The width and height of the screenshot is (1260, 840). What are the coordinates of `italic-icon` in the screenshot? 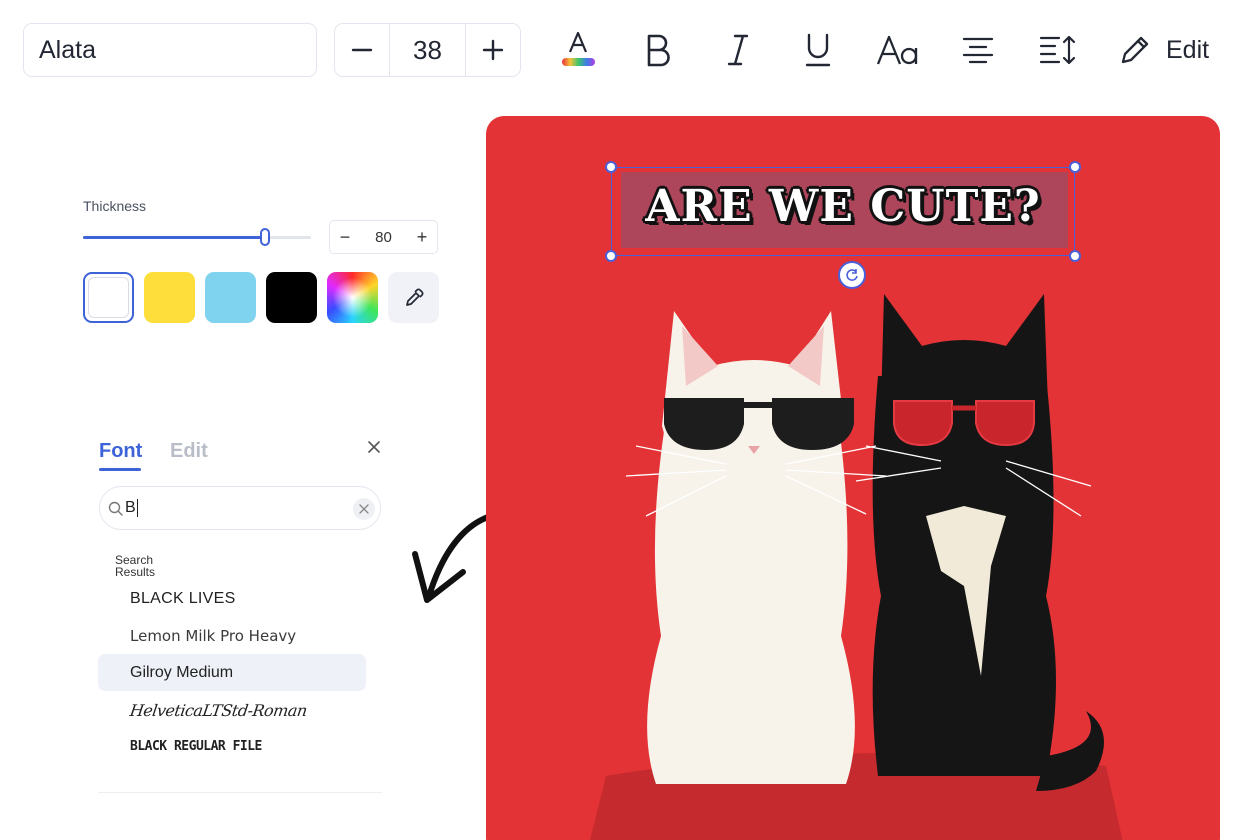 It's located at (738, 50).